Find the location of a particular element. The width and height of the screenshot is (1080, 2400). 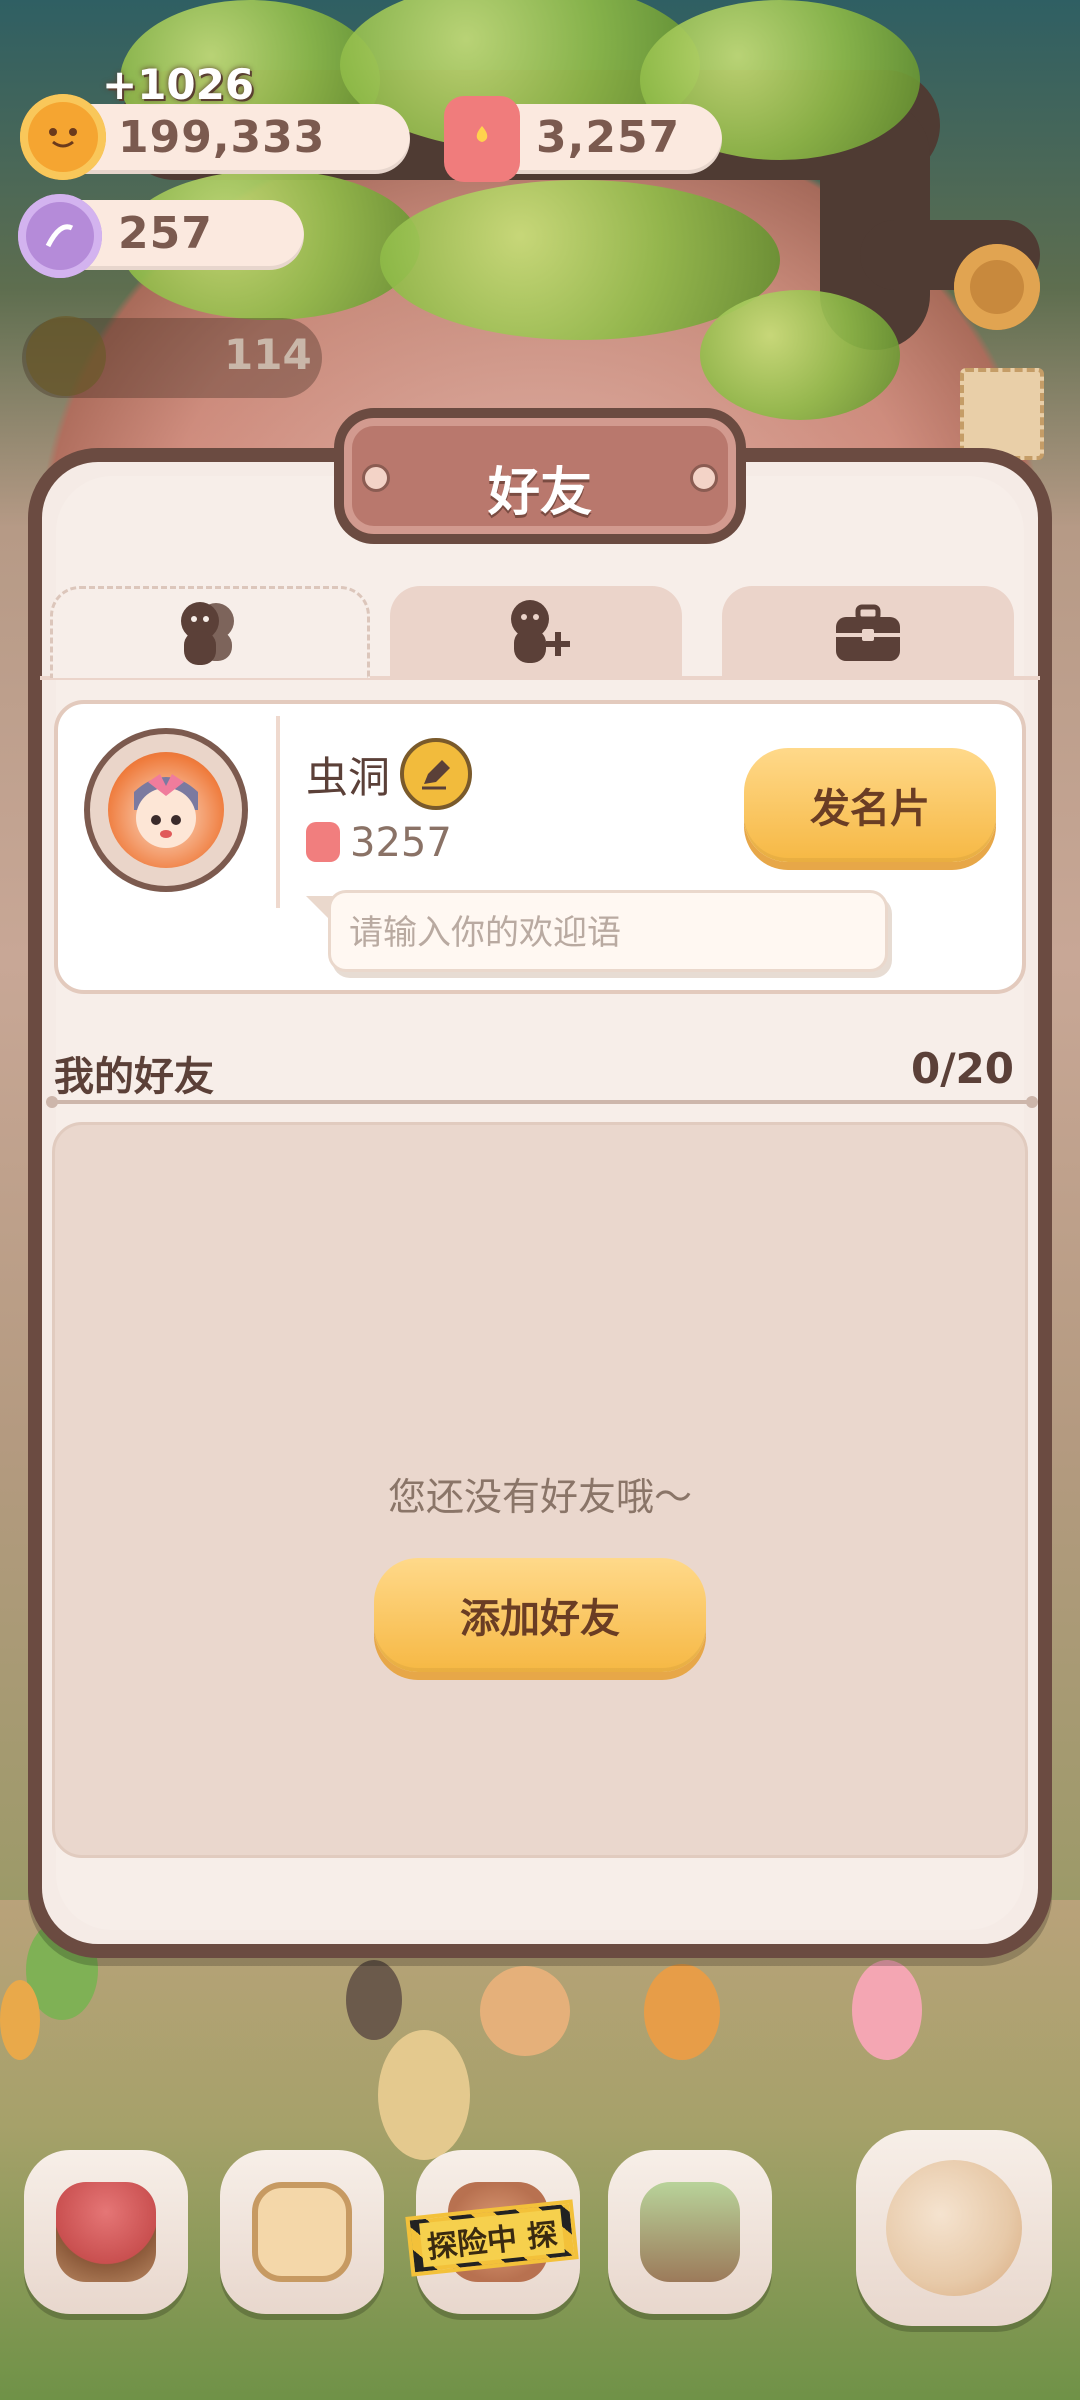

briefcase-icon is located at coordinates (868, 632).